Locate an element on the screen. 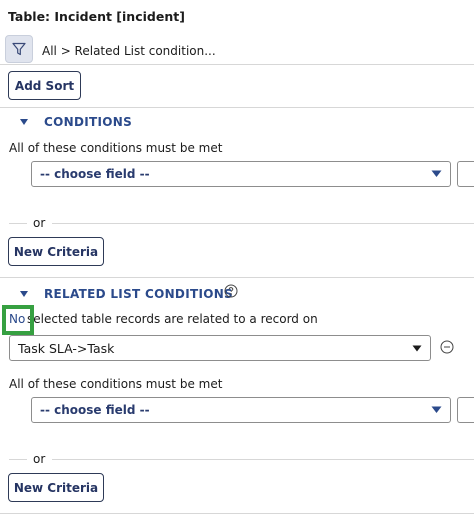 Image resolution: width=474 pixels, height=522 pixels. filter-icon is located at coordinates (19, 49).